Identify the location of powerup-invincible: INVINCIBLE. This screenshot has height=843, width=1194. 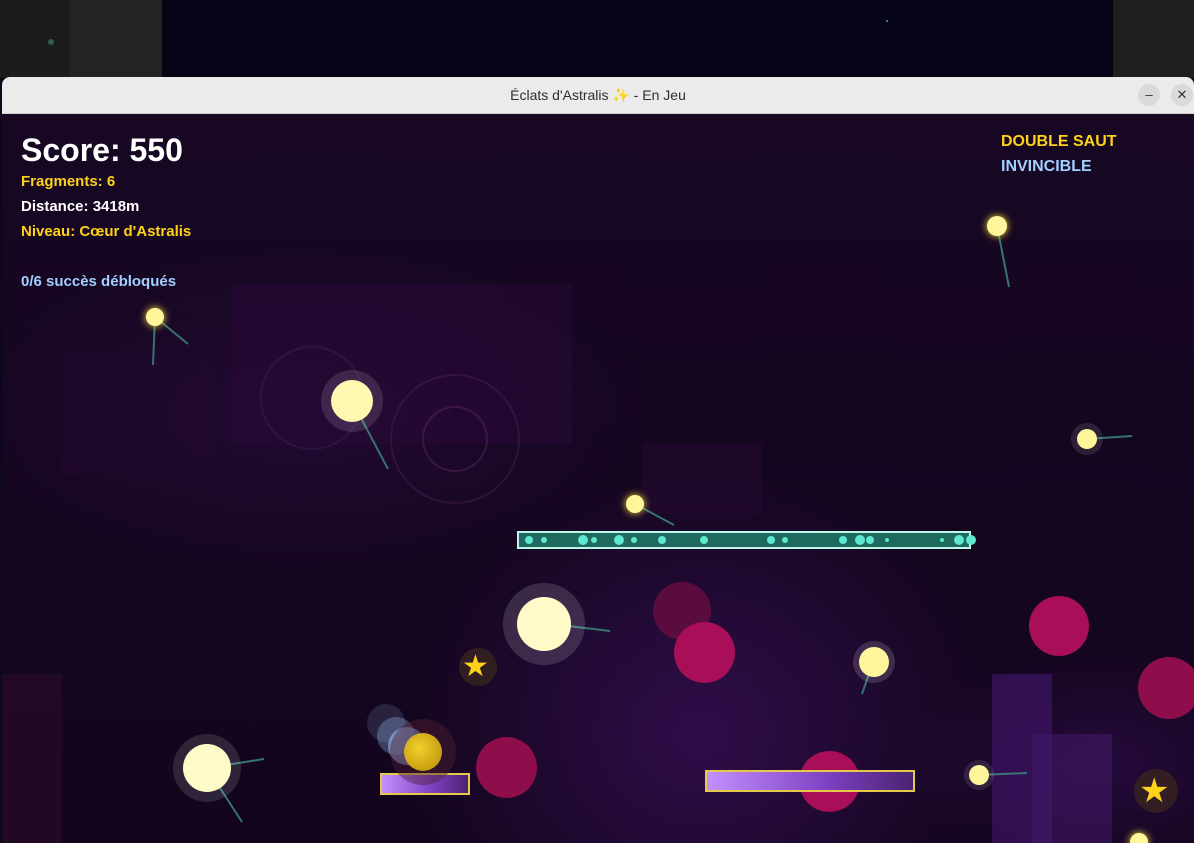
(1046, 166).